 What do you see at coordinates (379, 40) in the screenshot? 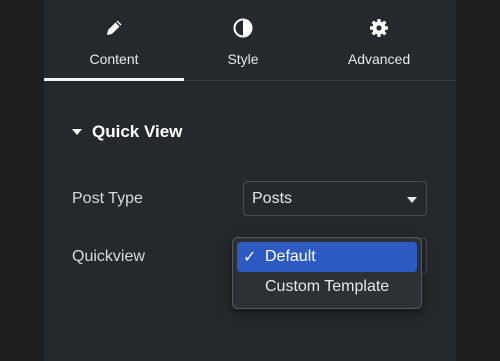
I see `tab-advanced: Advanced` at bounding box center [379, 40].